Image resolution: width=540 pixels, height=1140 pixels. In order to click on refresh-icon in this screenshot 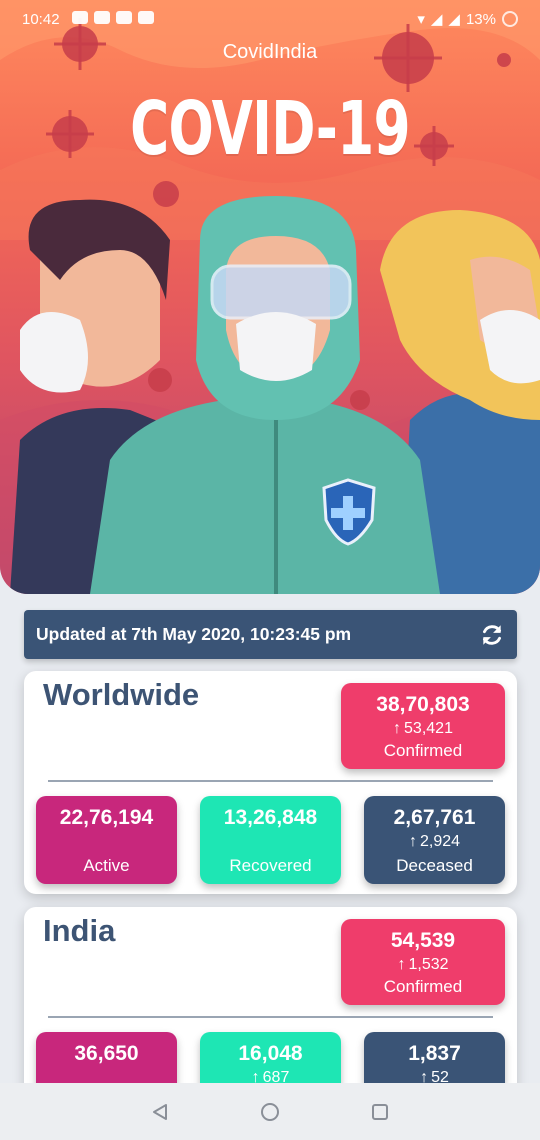, I will do `click(492, 635)`.